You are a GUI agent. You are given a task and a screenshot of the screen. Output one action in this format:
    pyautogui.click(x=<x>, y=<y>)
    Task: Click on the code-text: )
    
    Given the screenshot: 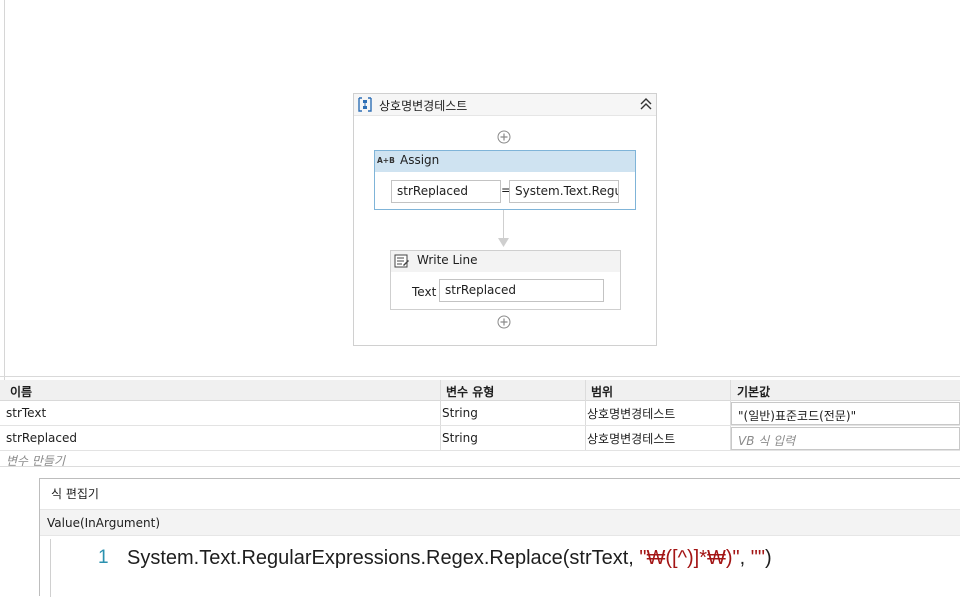 What is the action you would take?
    pyautogui.click(x=768, y=558)
    